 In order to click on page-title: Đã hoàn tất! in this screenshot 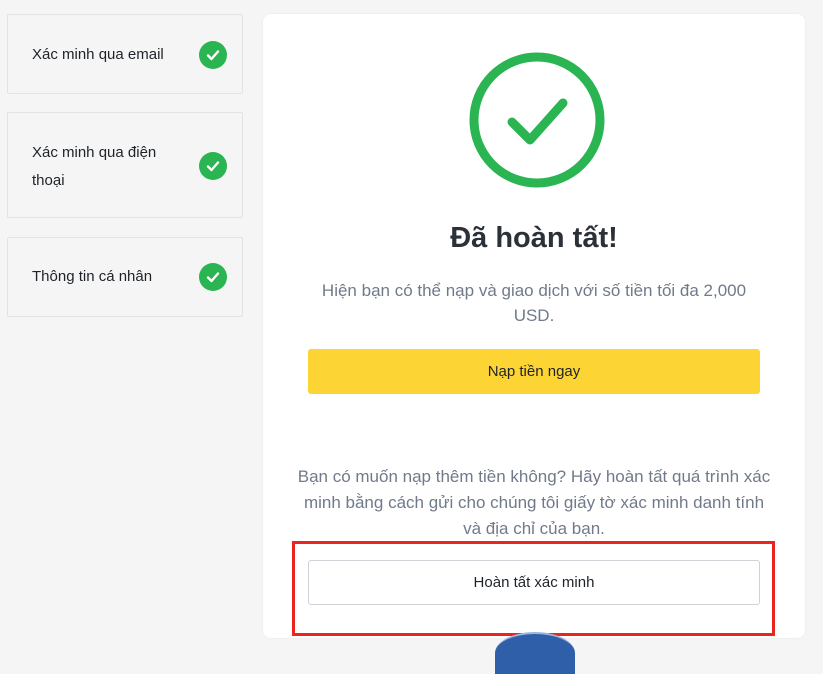, I will do `click(534, 238)`.